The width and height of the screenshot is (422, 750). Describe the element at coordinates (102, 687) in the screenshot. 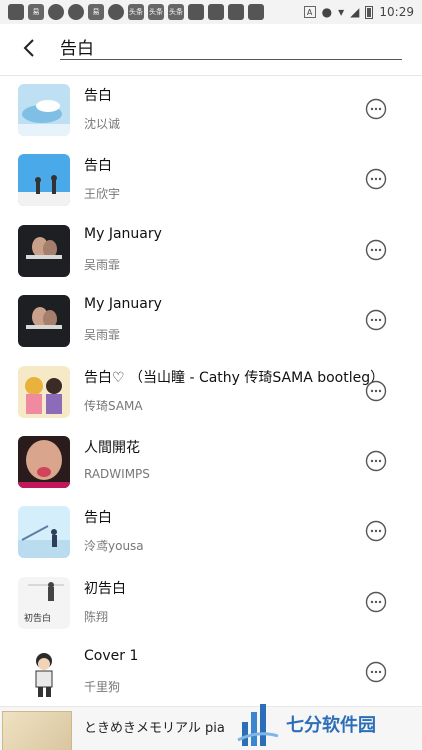

I see `song-artist: 千里狗` at that location.